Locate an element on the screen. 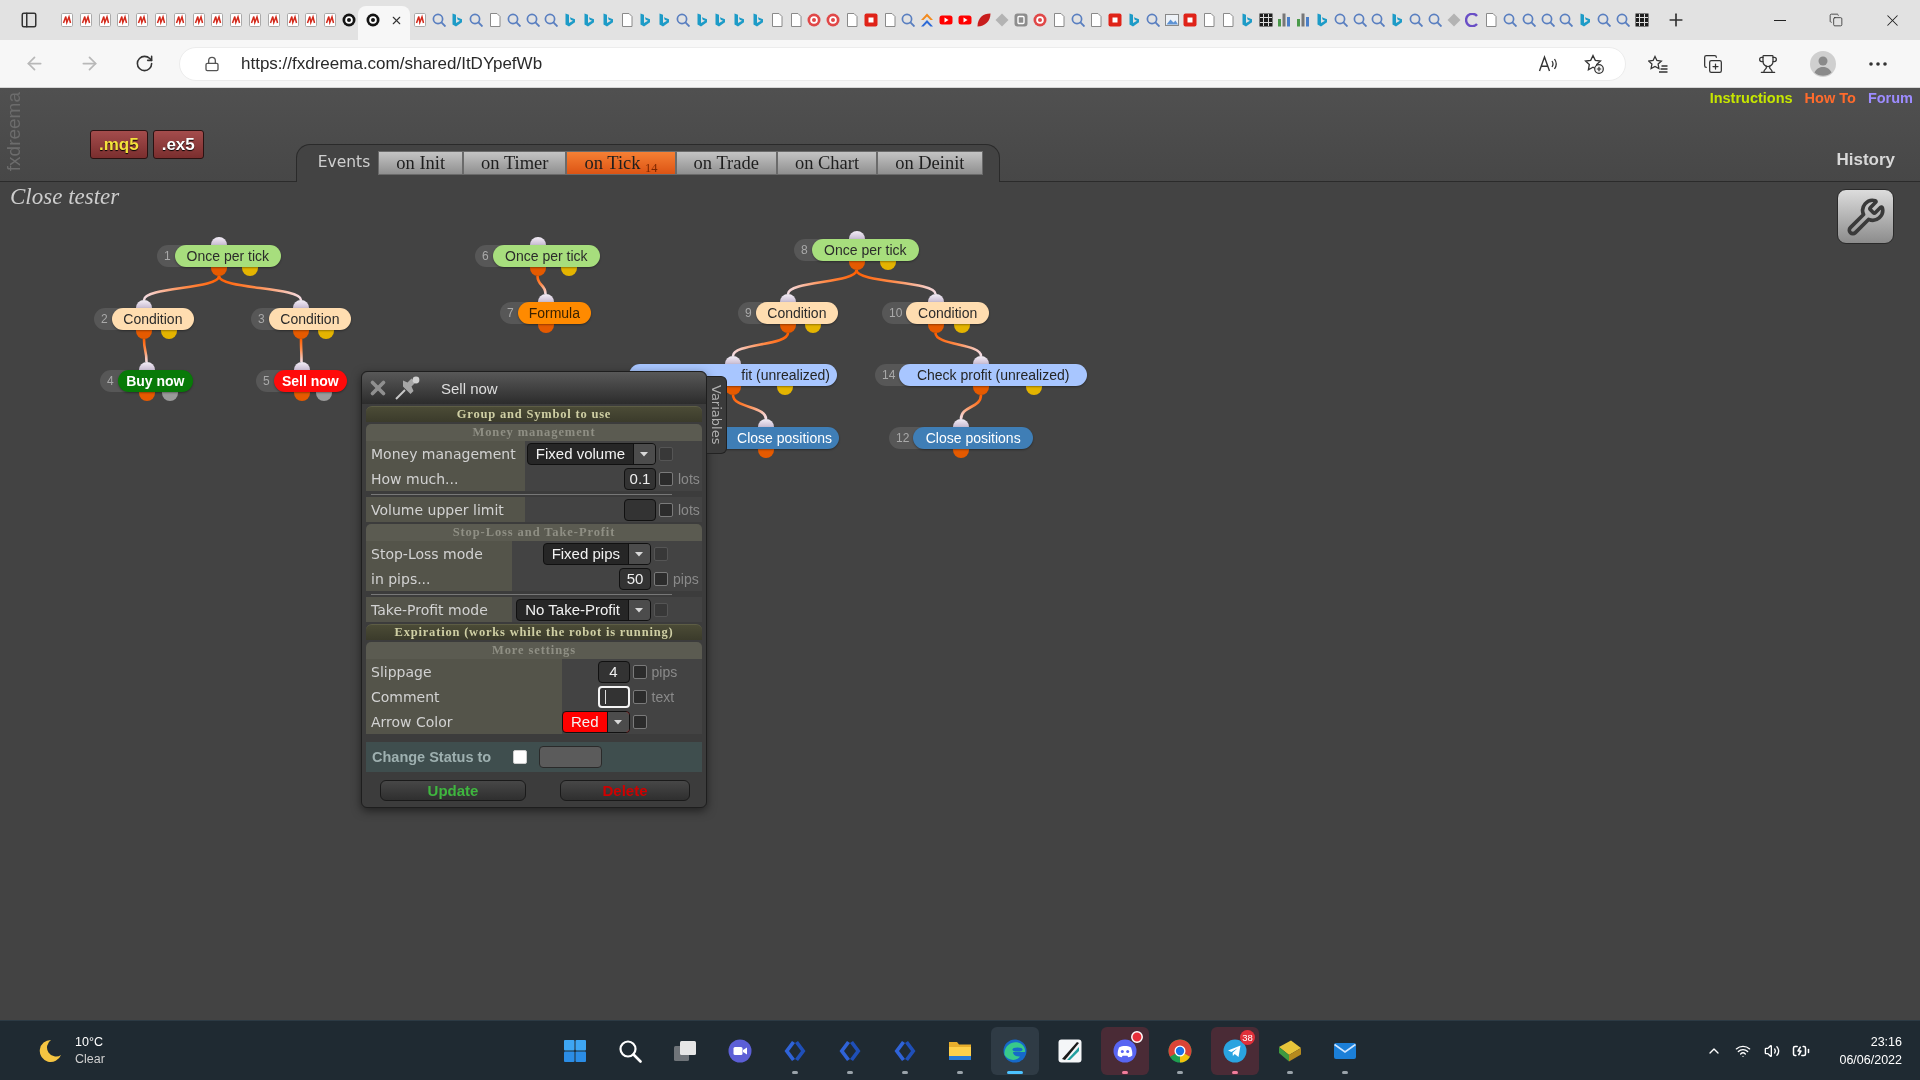 The width and height of the screenshot is (1920, 1080). address-bar: https://fxdreema.com/shared/ItDYpefWb is located at coordinates (902, 63).